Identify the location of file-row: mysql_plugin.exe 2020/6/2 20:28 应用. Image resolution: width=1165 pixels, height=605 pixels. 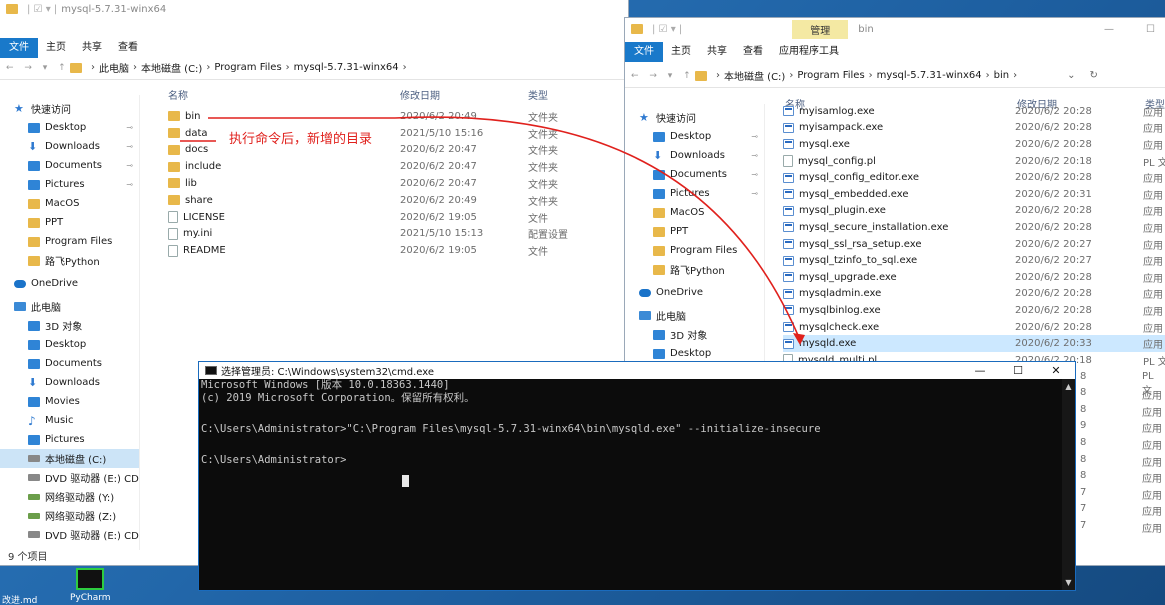
(974, 211).